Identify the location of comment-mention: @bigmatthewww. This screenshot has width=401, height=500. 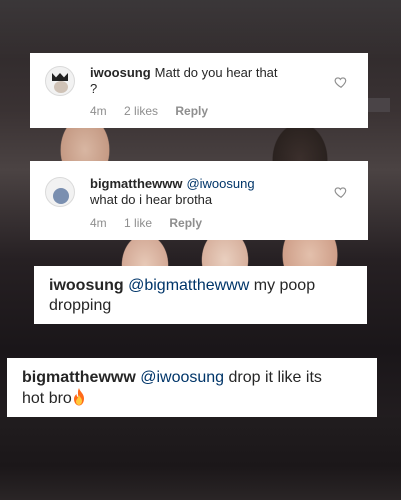
(188, 285).